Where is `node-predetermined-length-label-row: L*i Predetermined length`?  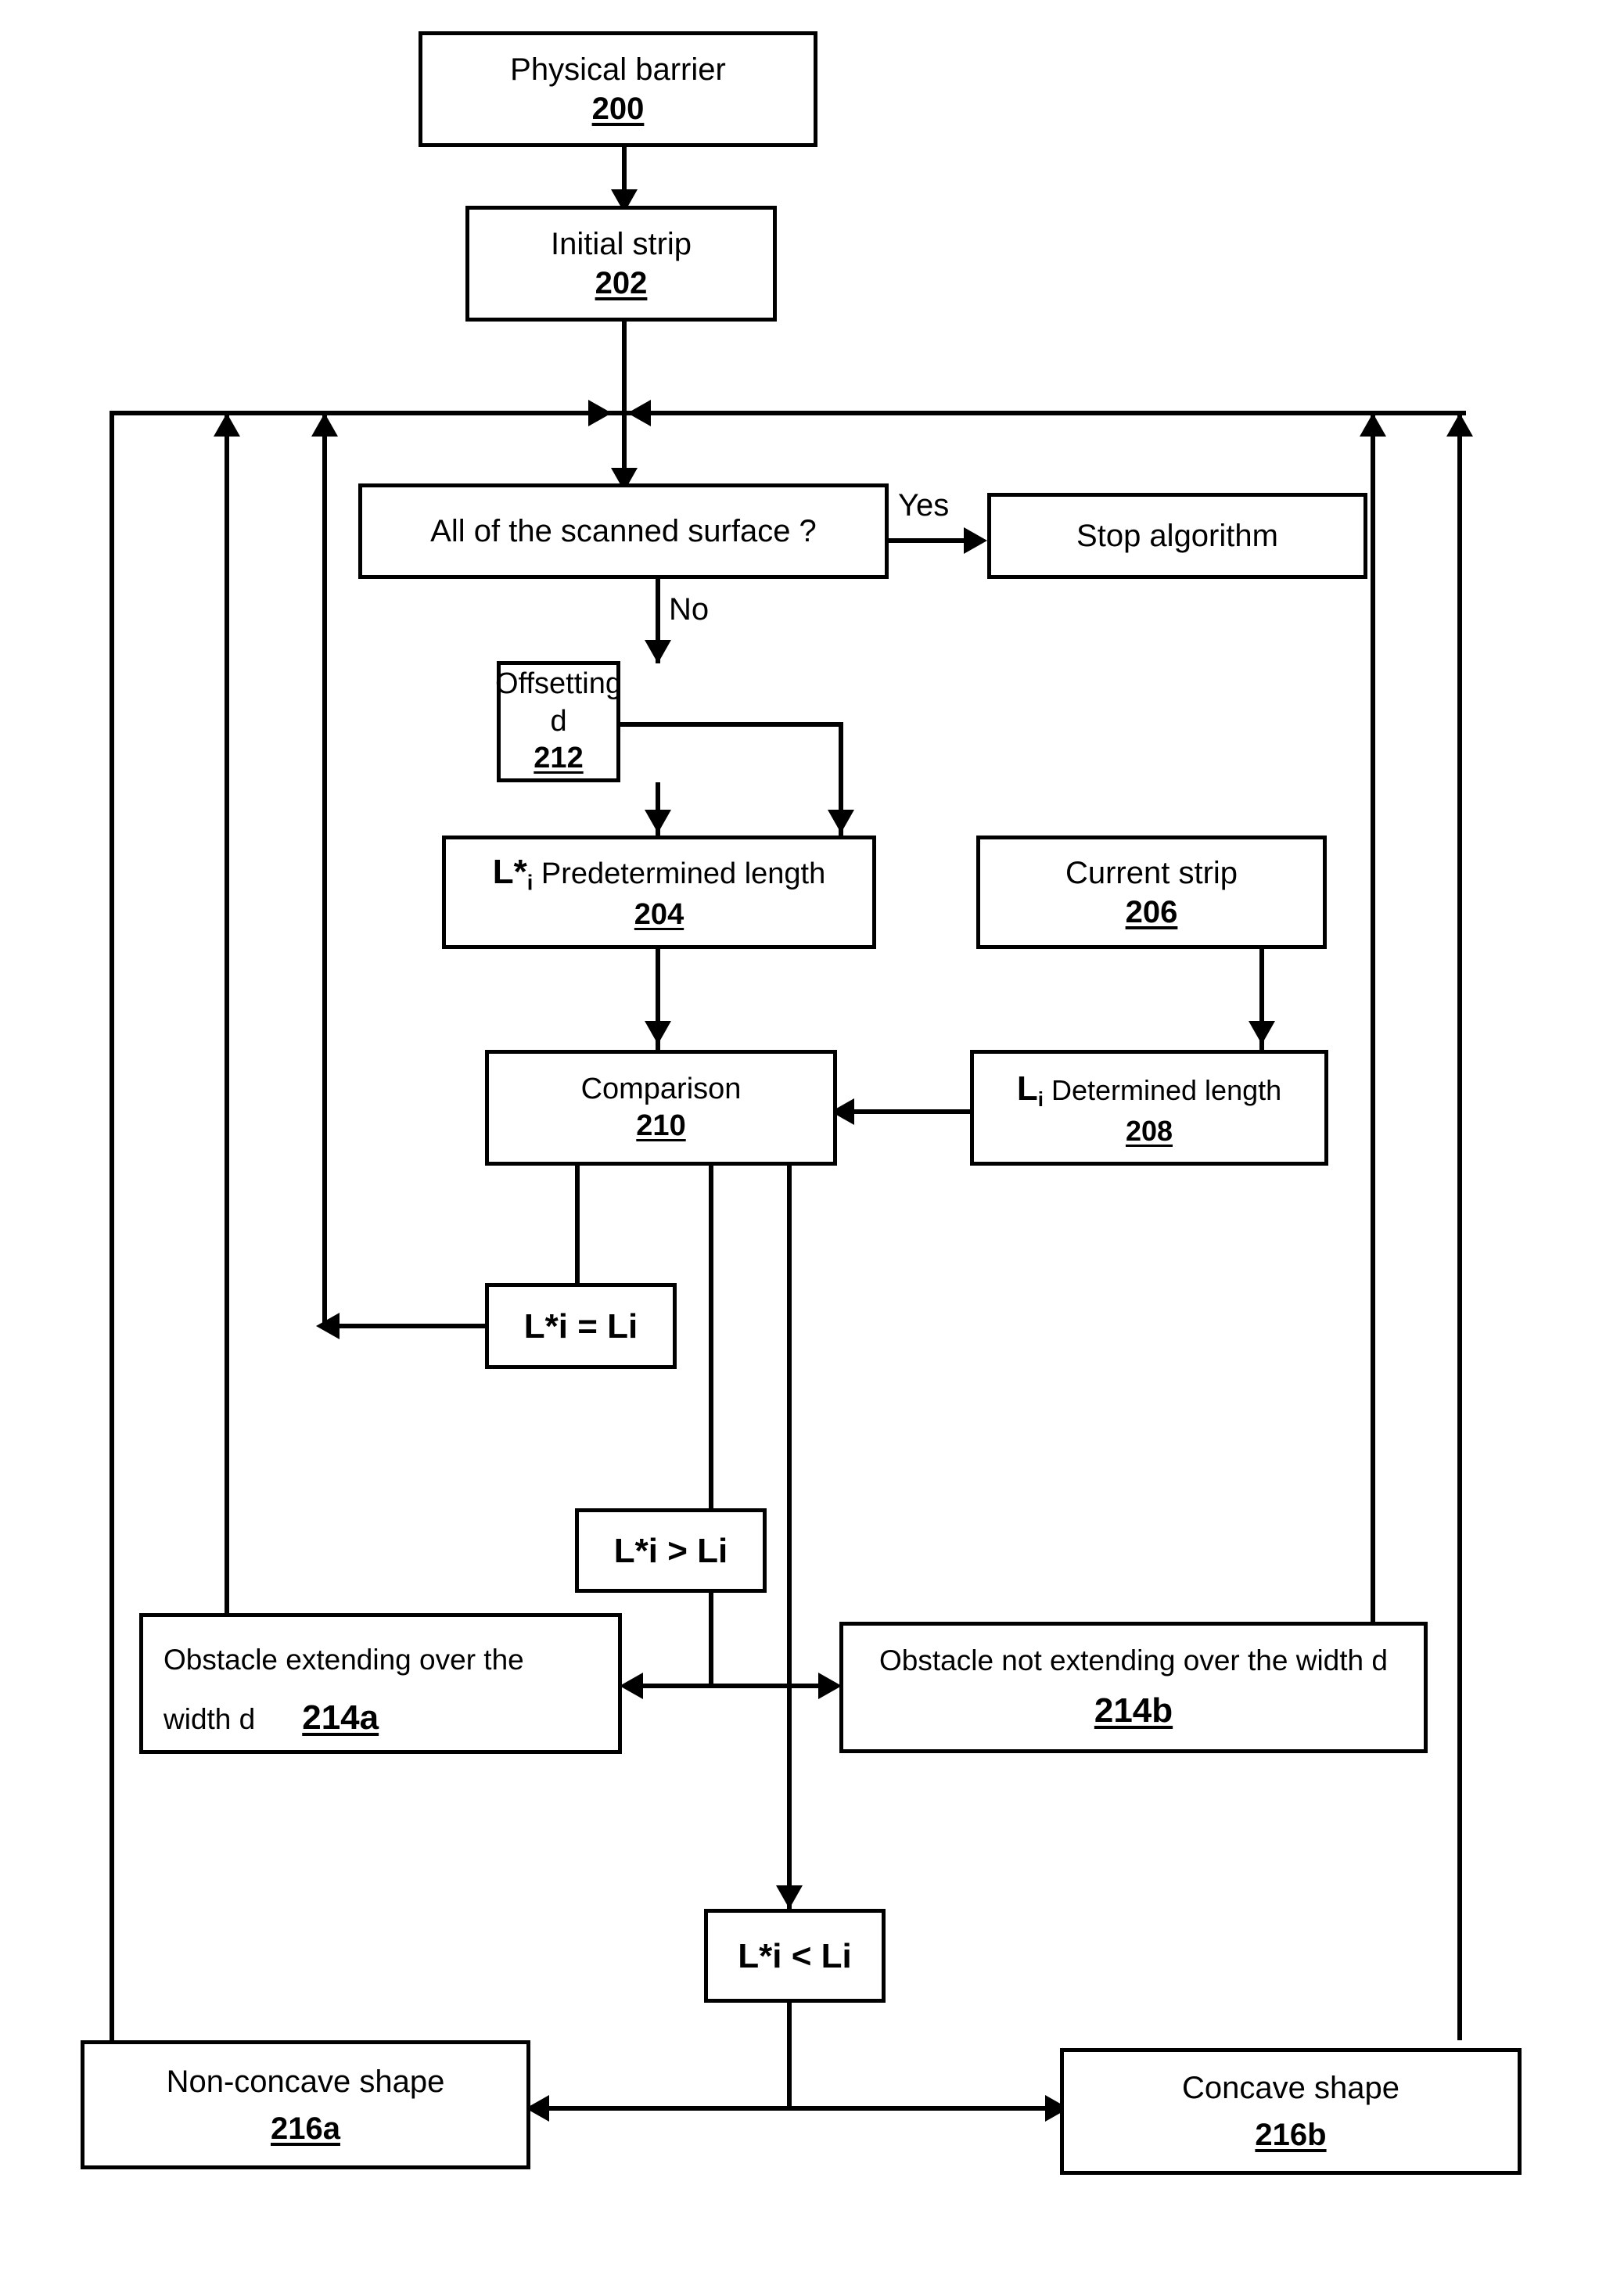
node-predetermined-length-label-row: L*i Predetermined length is located at coordinates (659, 873).